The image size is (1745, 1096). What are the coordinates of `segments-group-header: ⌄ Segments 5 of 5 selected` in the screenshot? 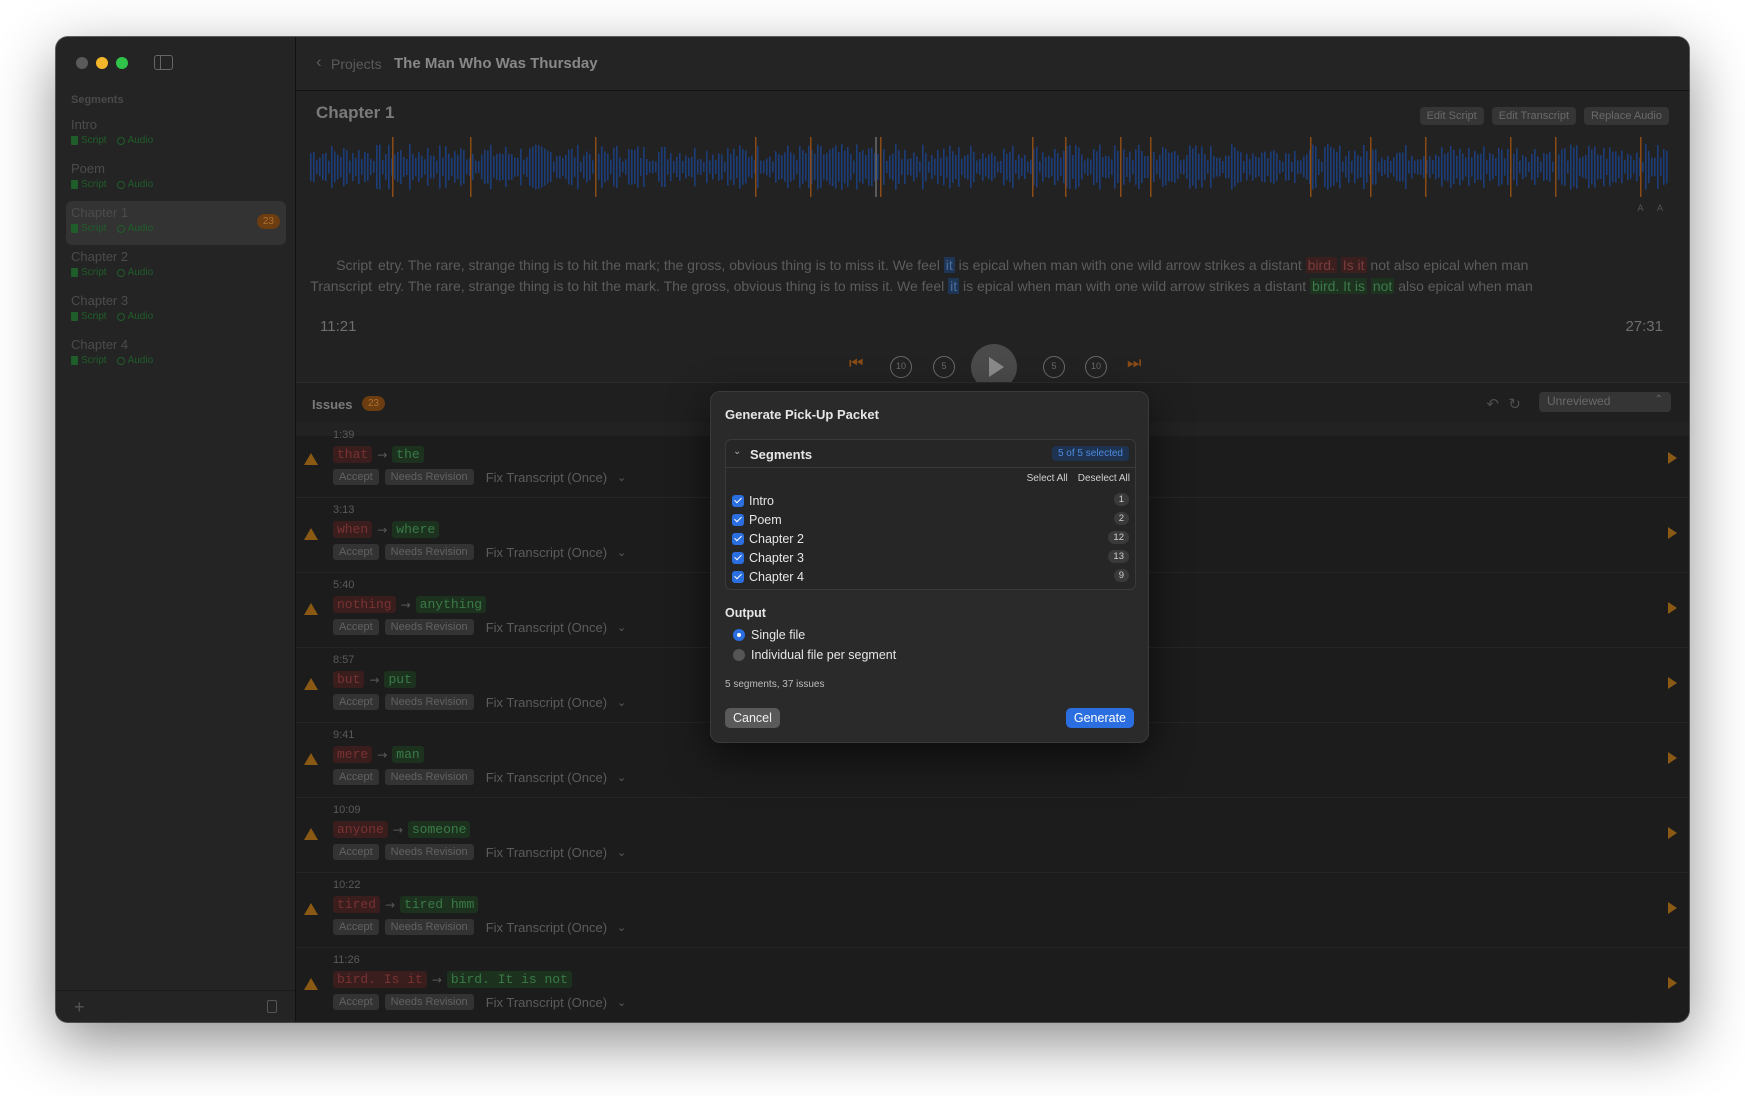 It's located at (930, 454).